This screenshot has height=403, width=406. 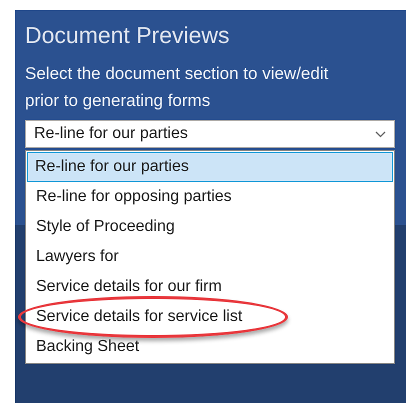 What do you see at coordinates (127, 35) in the screenshot?
I see `panel-title: Document Previews` at bounding box center [127, 35].